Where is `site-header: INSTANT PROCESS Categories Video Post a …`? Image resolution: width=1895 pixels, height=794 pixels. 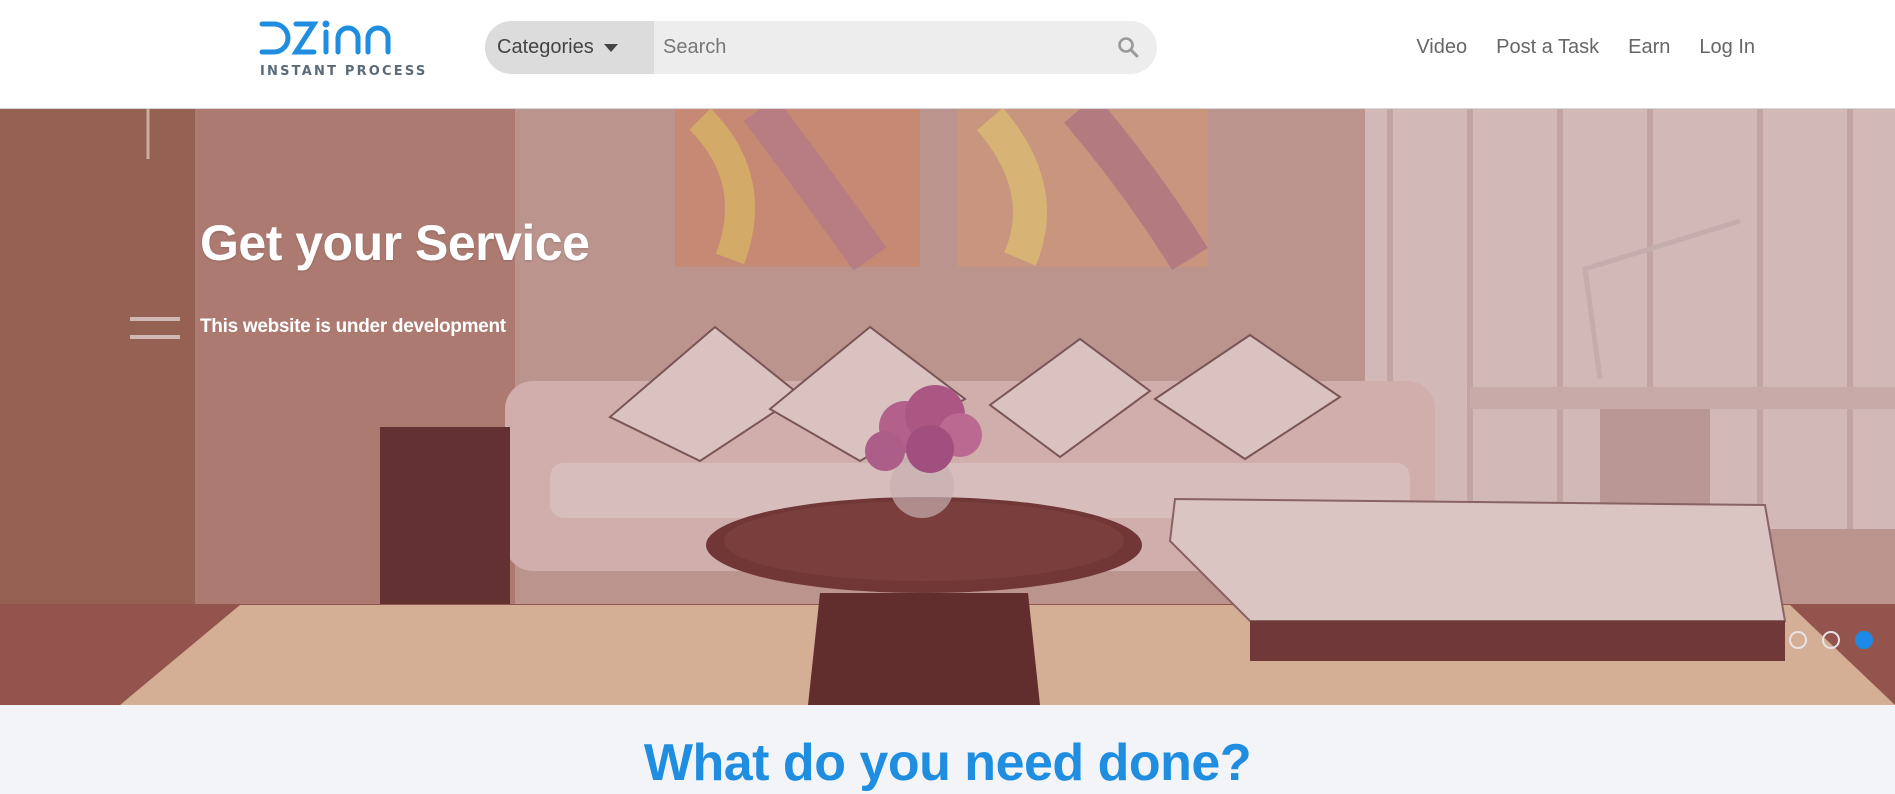
site-header: INSTANT PROCESS Categories Video Post a … is located at coordinates (947, 54).